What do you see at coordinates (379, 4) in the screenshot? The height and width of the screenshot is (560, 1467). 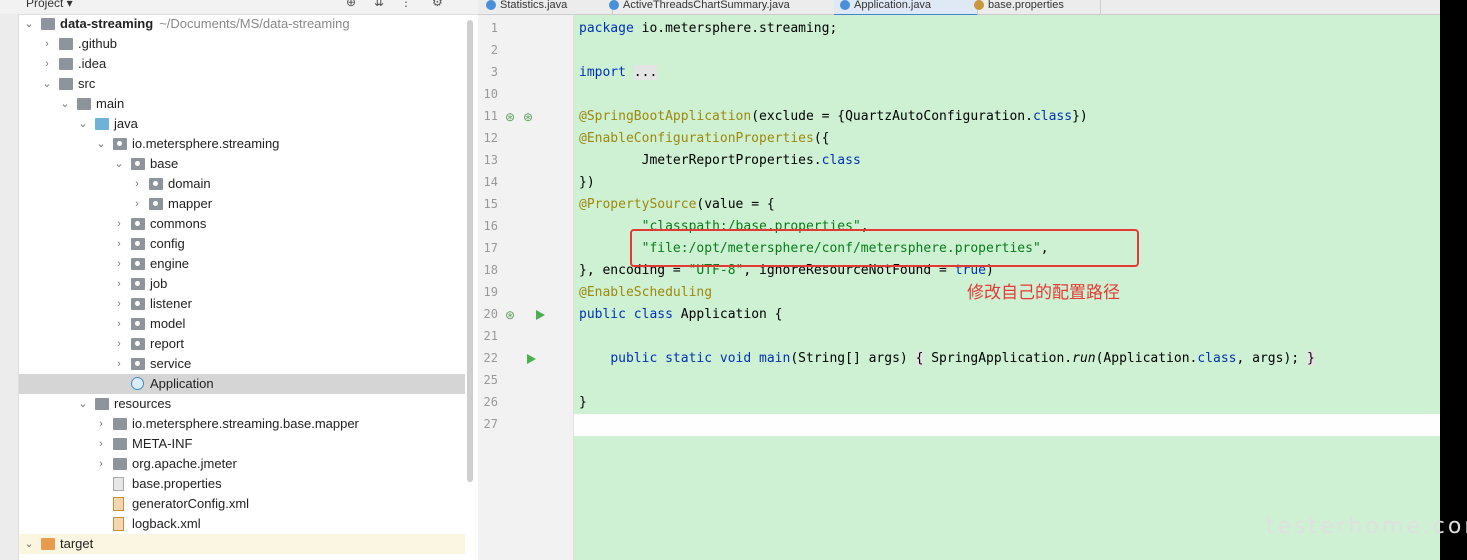 I see `collapse-all-icon: ⇊` at bounding box center [379, 4].